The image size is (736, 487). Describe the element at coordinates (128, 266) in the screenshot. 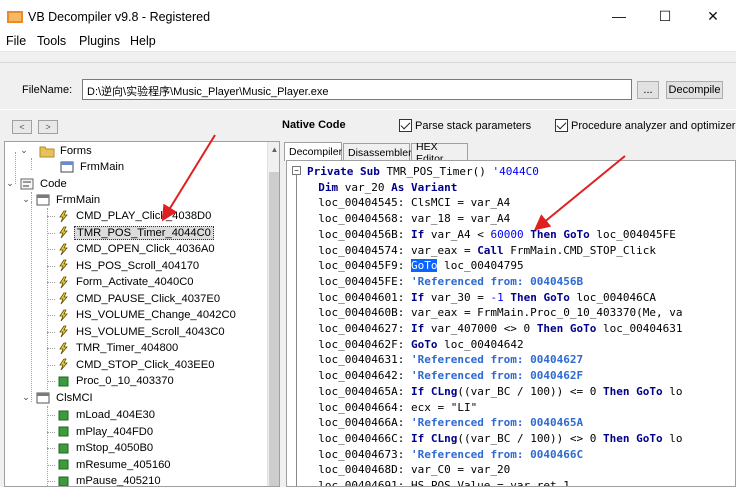

I see `tree-node-method: HS_POS_Scroll_404170` at that location.